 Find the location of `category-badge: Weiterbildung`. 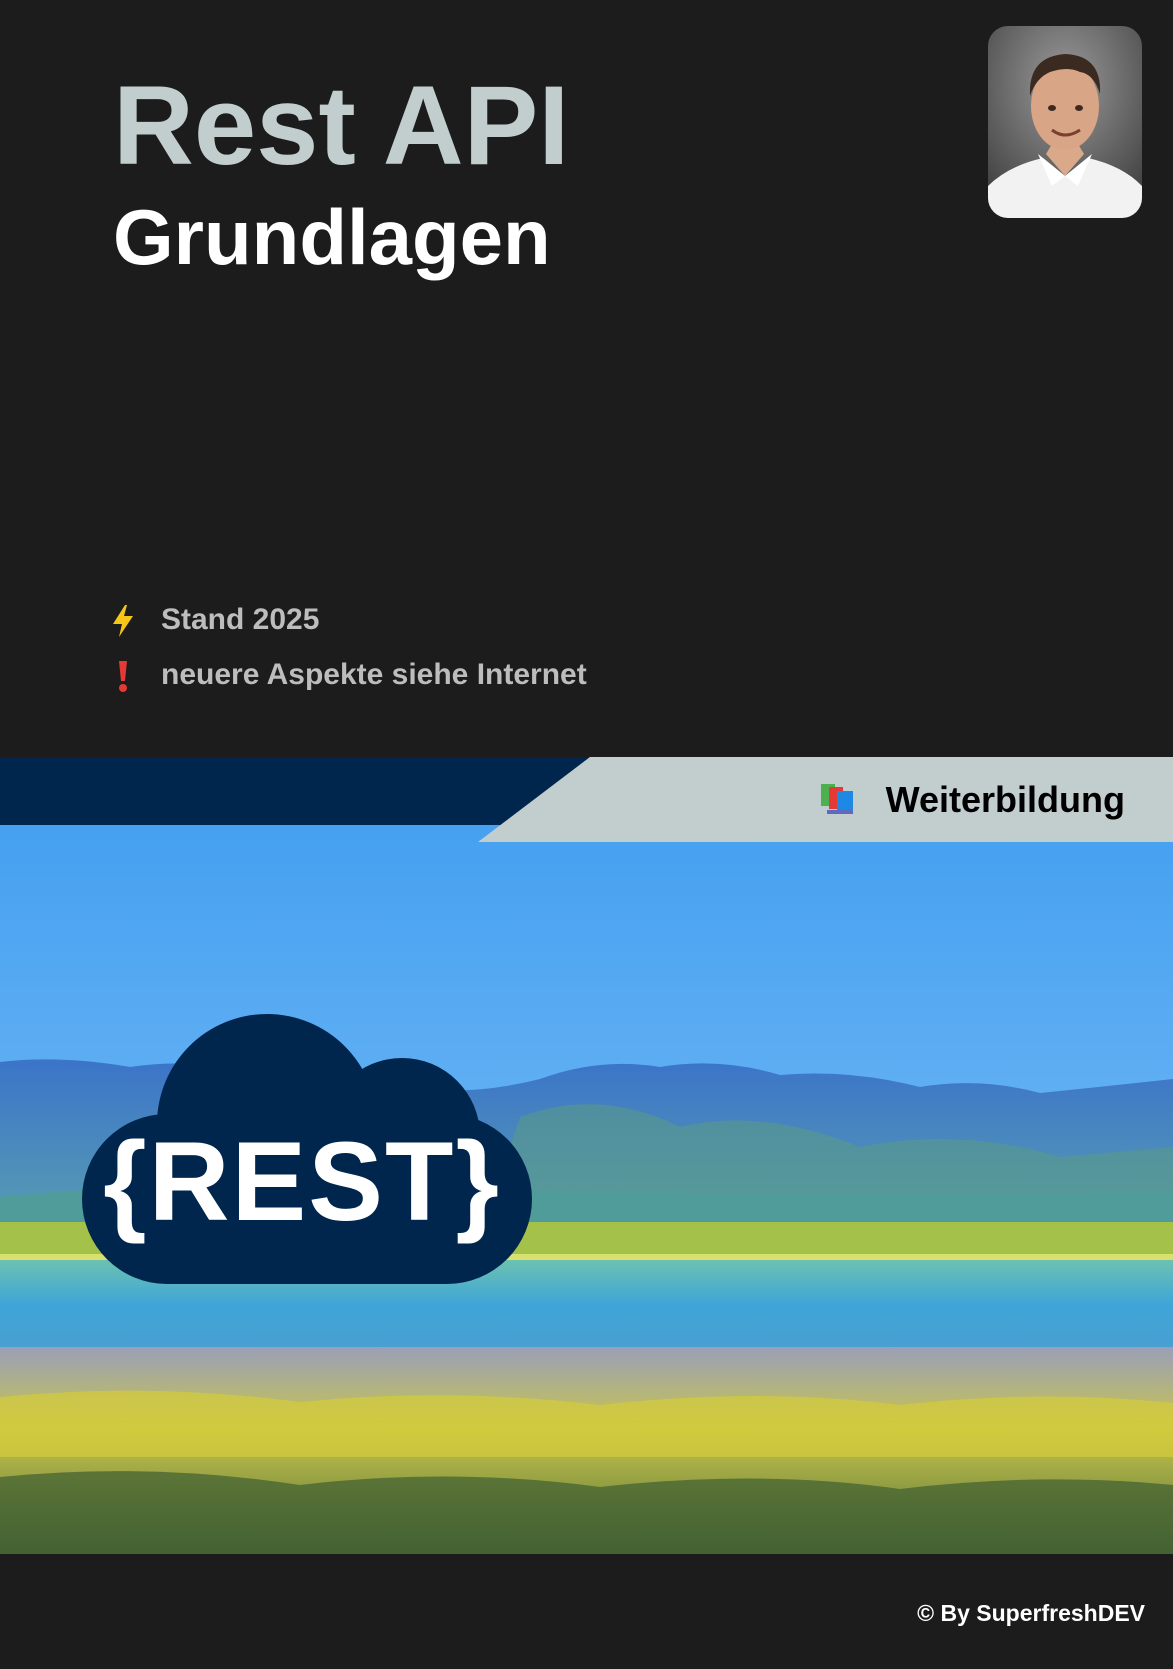

category-badge: Weiterbildung is located at coordinates (972, 799).